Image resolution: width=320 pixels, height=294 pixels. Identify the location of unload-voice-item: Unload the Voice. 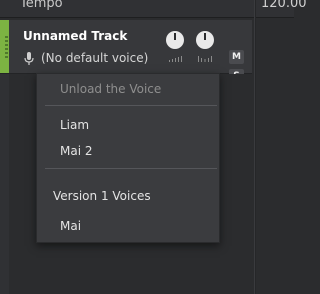
(139, 89).